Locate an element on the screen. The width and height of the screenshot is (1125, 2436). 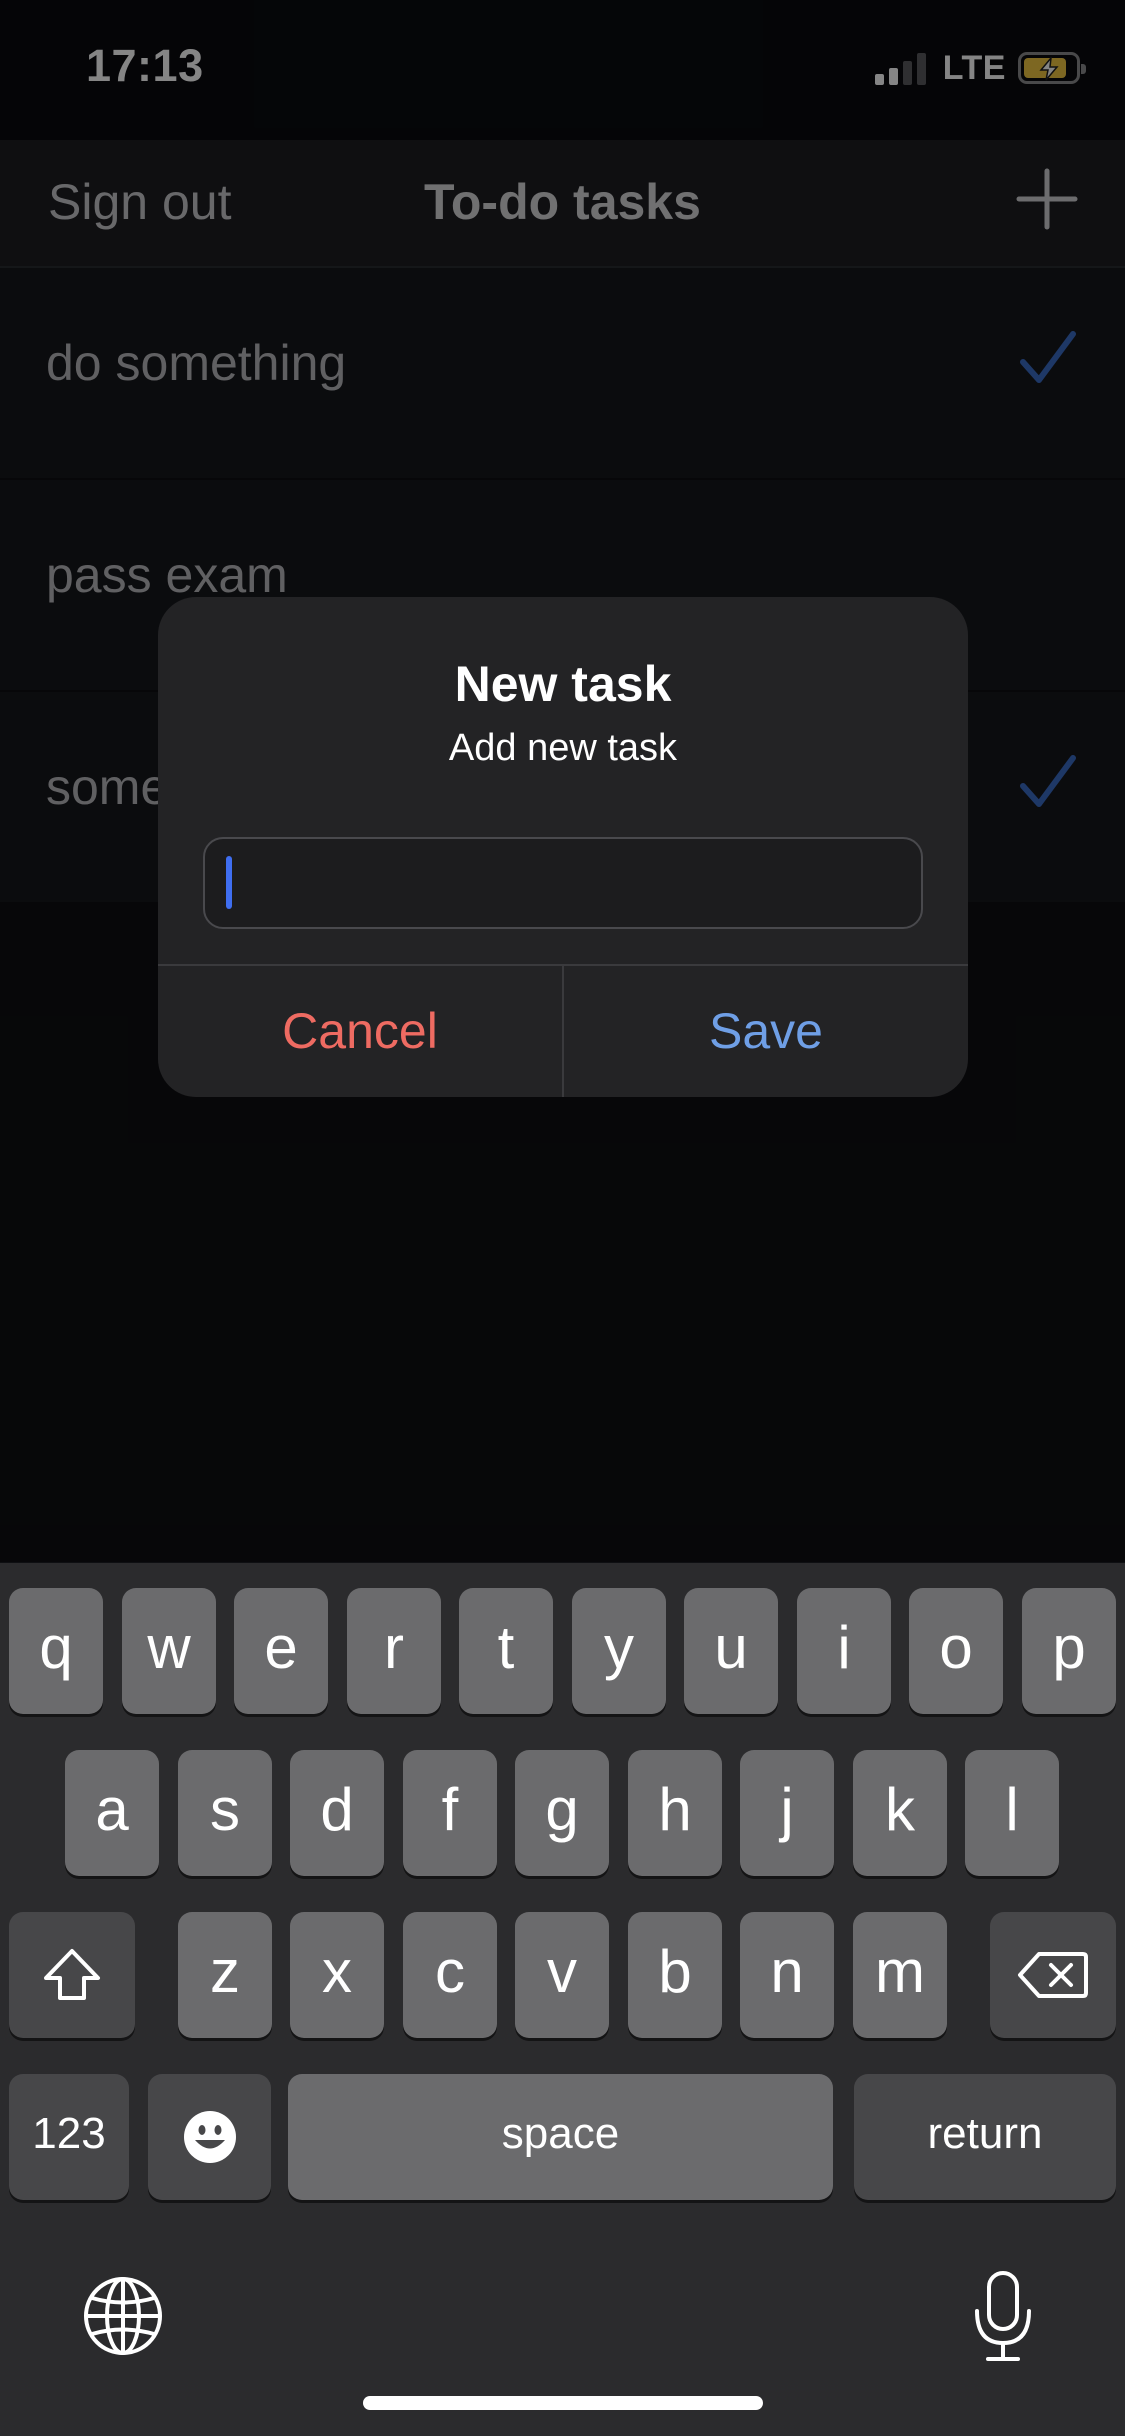
shift-key is located at coordinates (72, 1975).